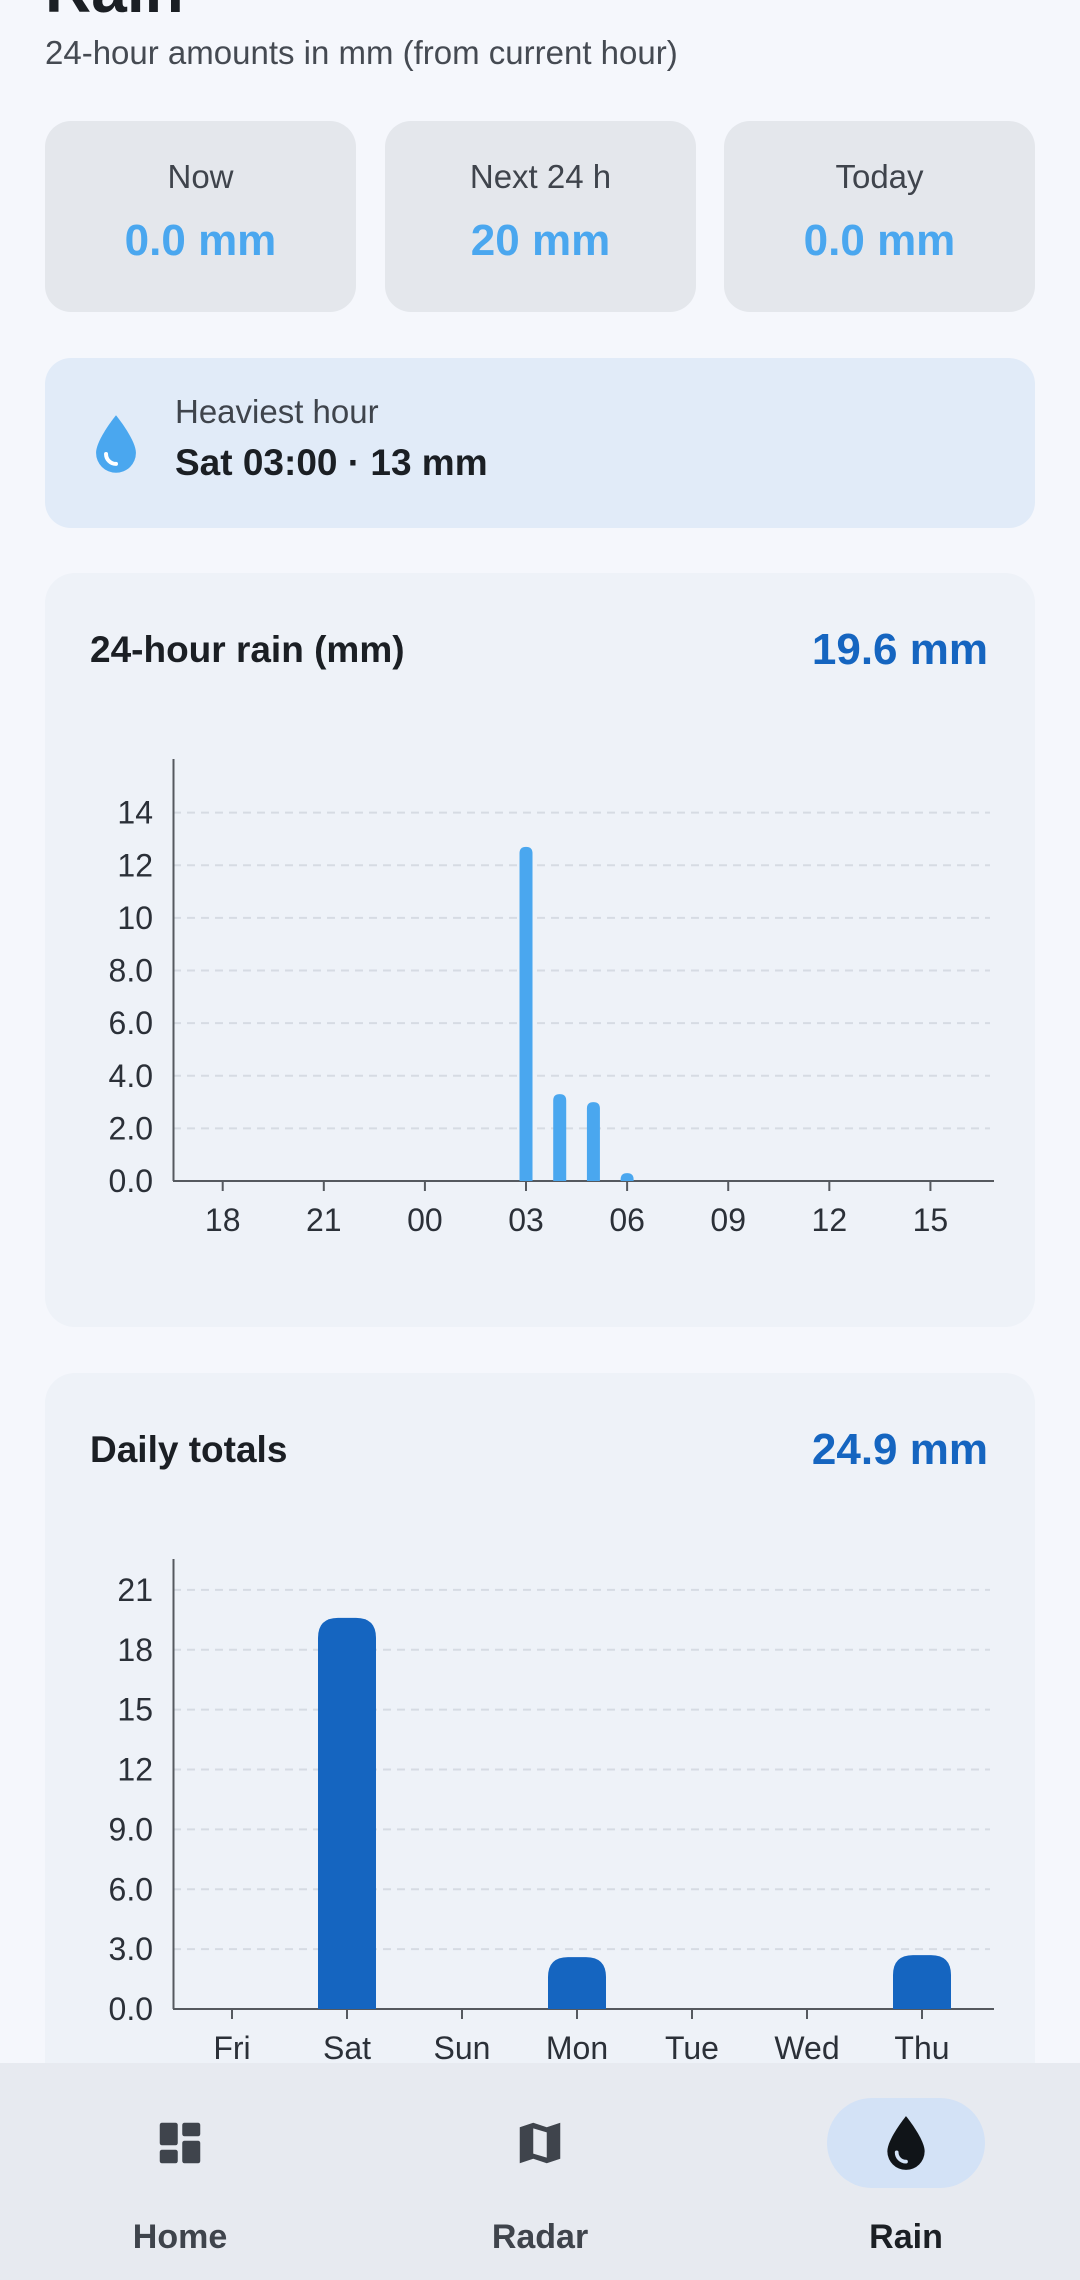 The height and width of the screenshot is (2280, 1080). What do you see at coordinates (921, 2048) in the screenshot?
I see `x-tick-label: Thu` at bounding box center [921, 2048].